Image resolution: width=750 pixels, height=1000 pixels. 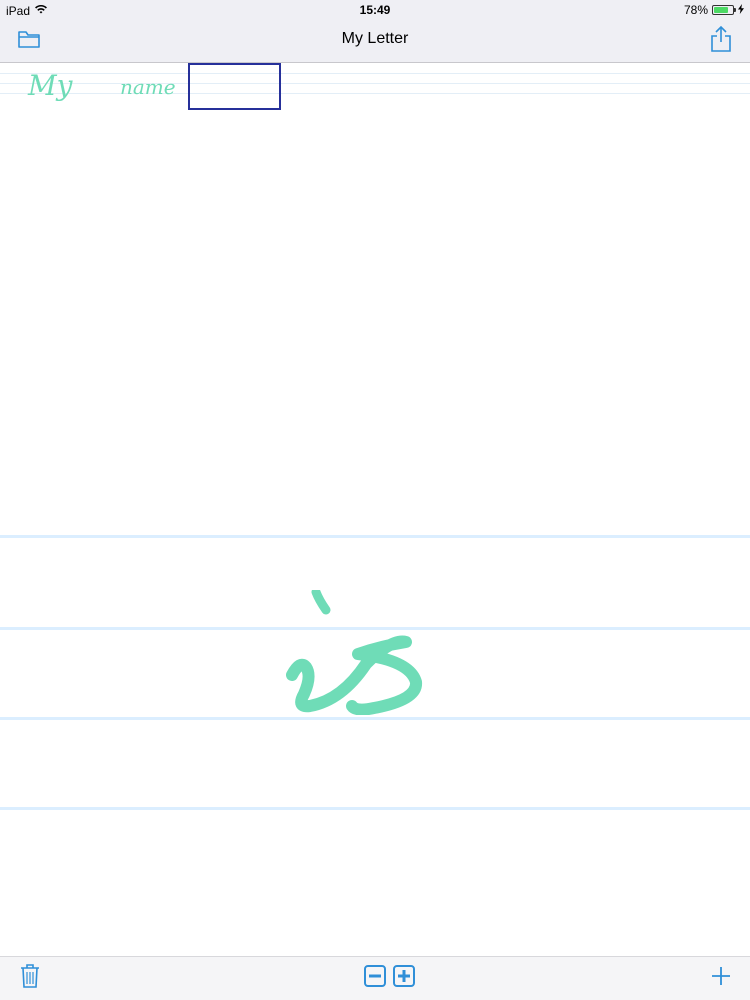 I want to click on handwritten-word, so click(x=354, y=652).